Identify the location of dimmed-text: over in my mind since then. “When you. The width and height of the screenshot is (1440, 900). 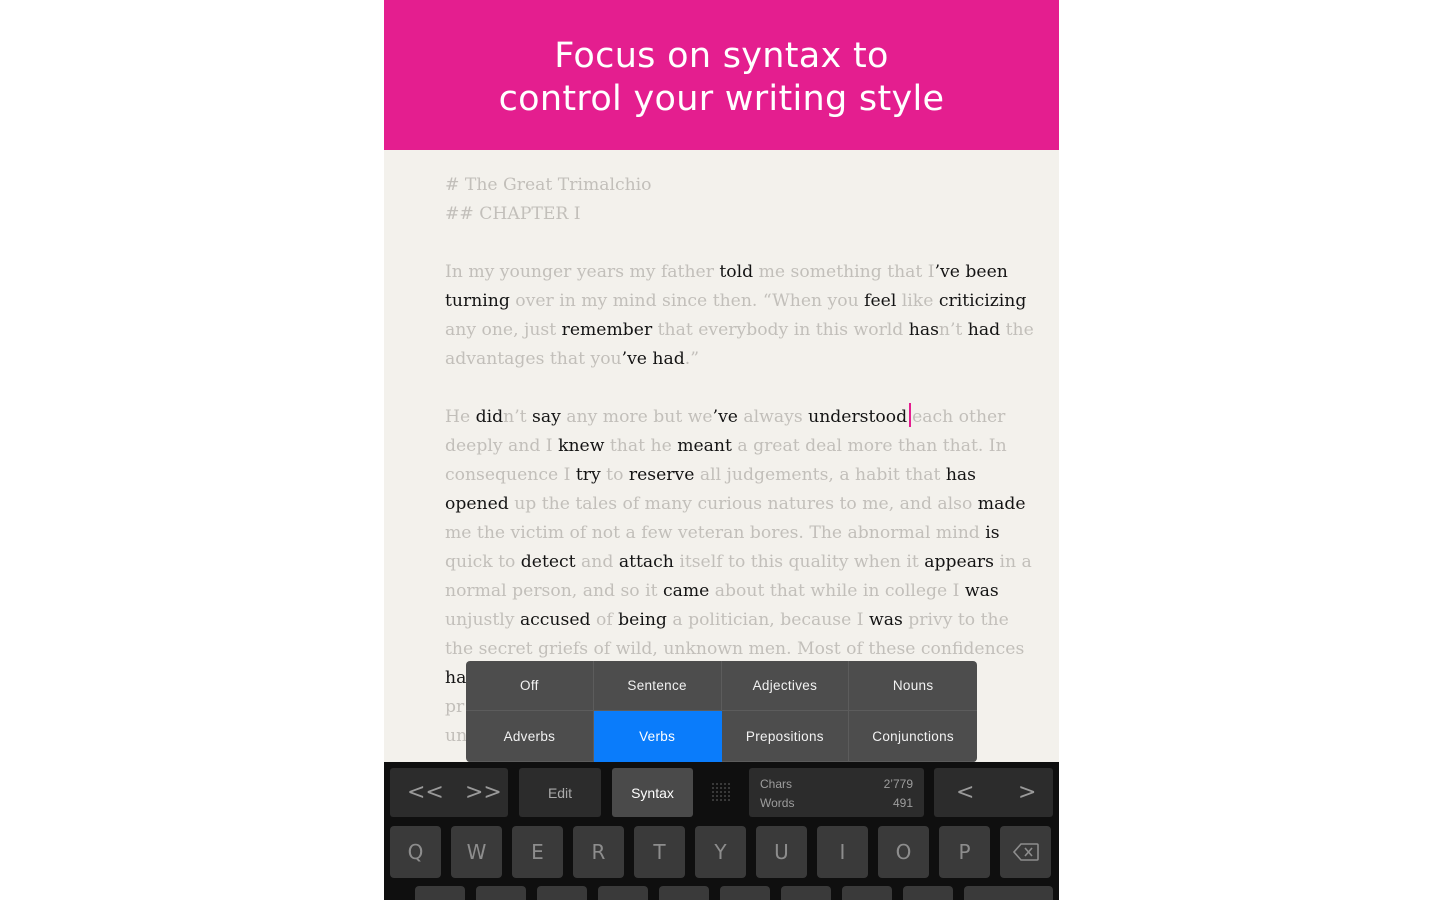
(687, 301).